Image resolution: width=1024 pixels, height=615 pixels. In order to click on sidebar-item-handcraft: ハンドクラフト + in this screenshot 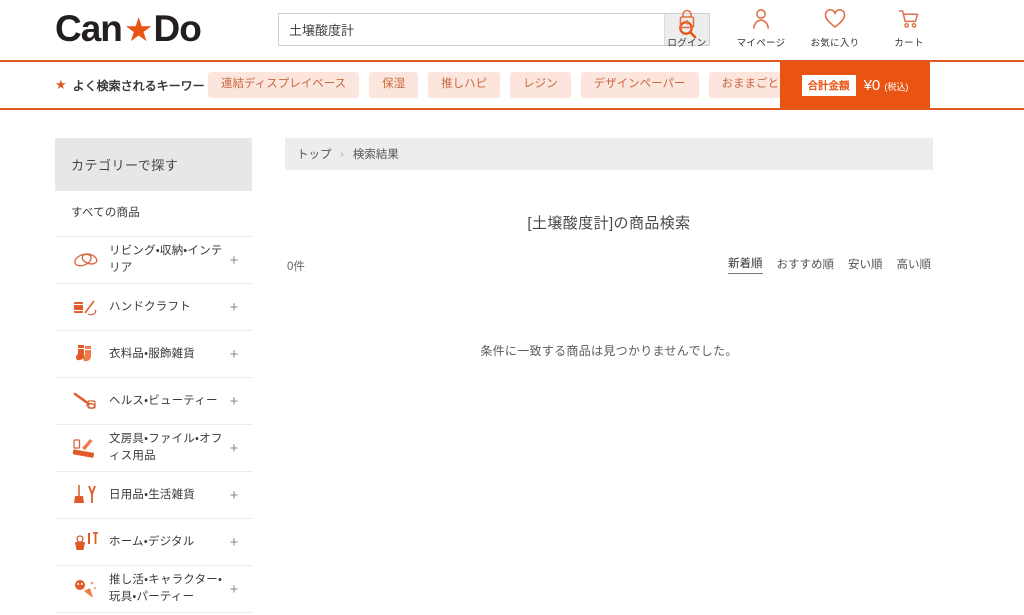, I will do `click(153, 307)`.